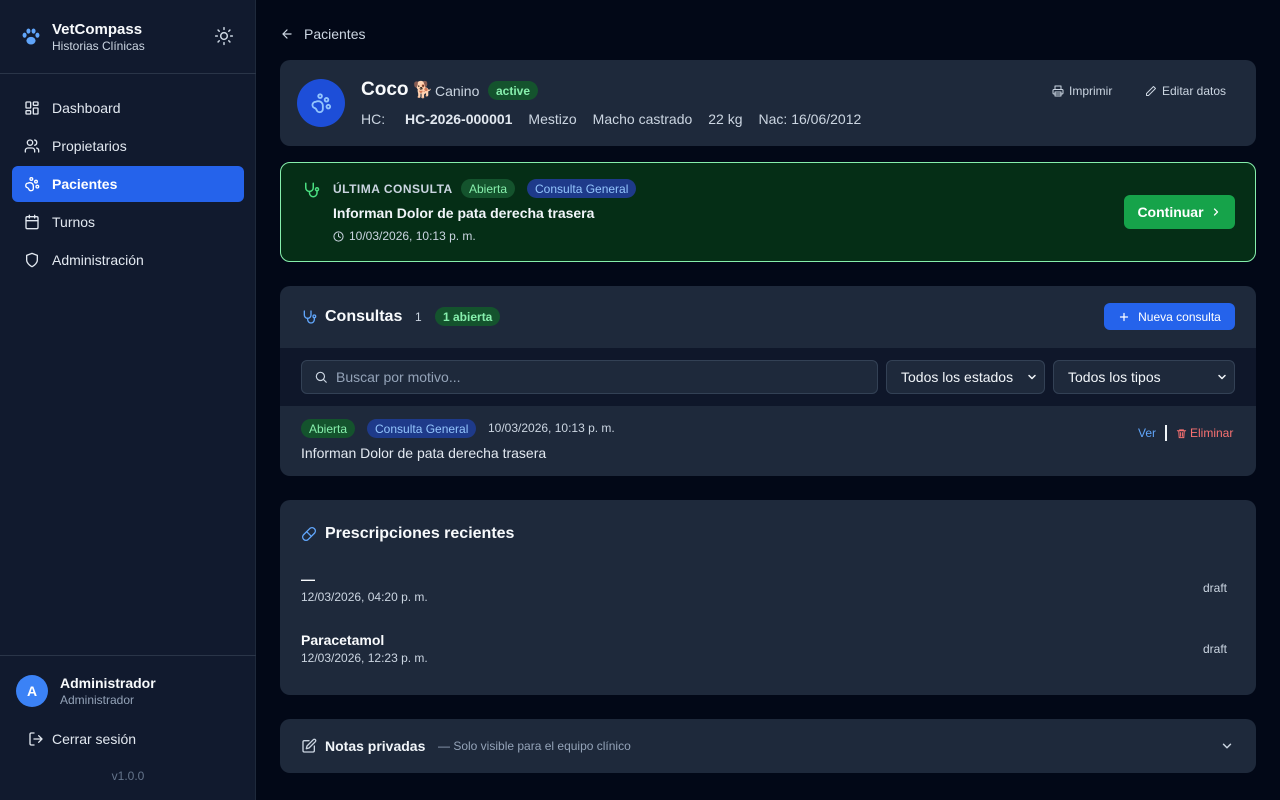  Describe the element at coordinates (328, 428) in the screenshot. I see `consult-status-badge: Abierta` at that location.